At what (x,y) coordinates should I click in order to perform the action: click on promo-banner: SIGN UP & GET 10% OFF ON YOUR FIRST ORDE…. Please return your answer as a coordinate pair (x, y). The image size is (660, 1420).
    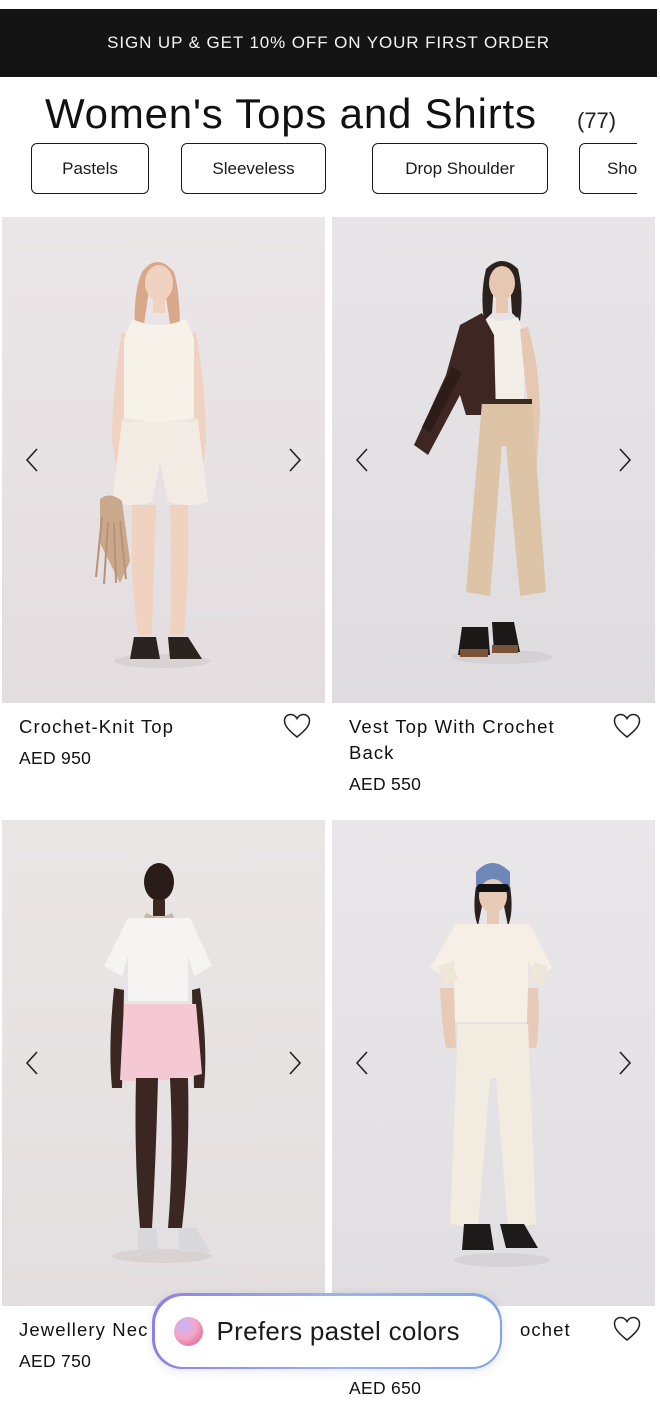
    Looking at the image, I should click on (328, 43).